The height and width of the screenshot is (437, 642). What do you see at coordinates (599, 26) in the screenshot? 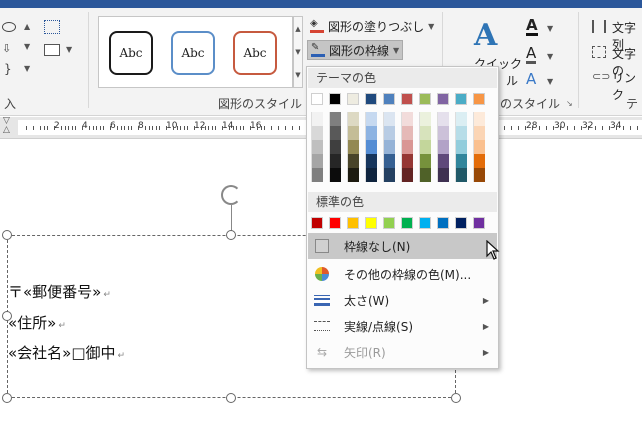
I see `text-direction-icon` at bounding box center [599, 26].